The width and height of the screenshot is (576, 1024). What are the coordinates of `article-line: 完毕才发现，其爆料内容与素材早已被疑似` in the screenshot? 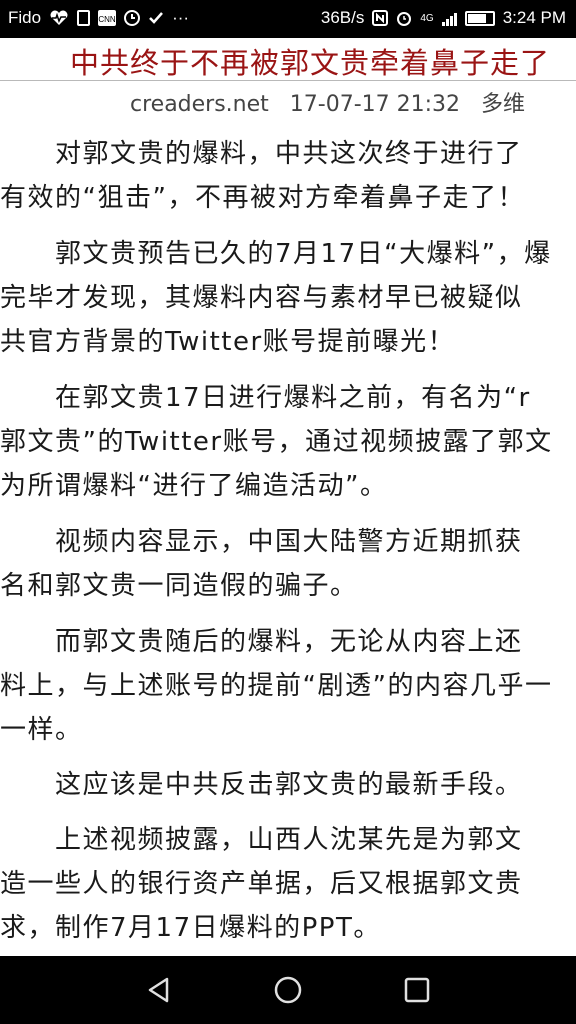 It's located at (261, 298).